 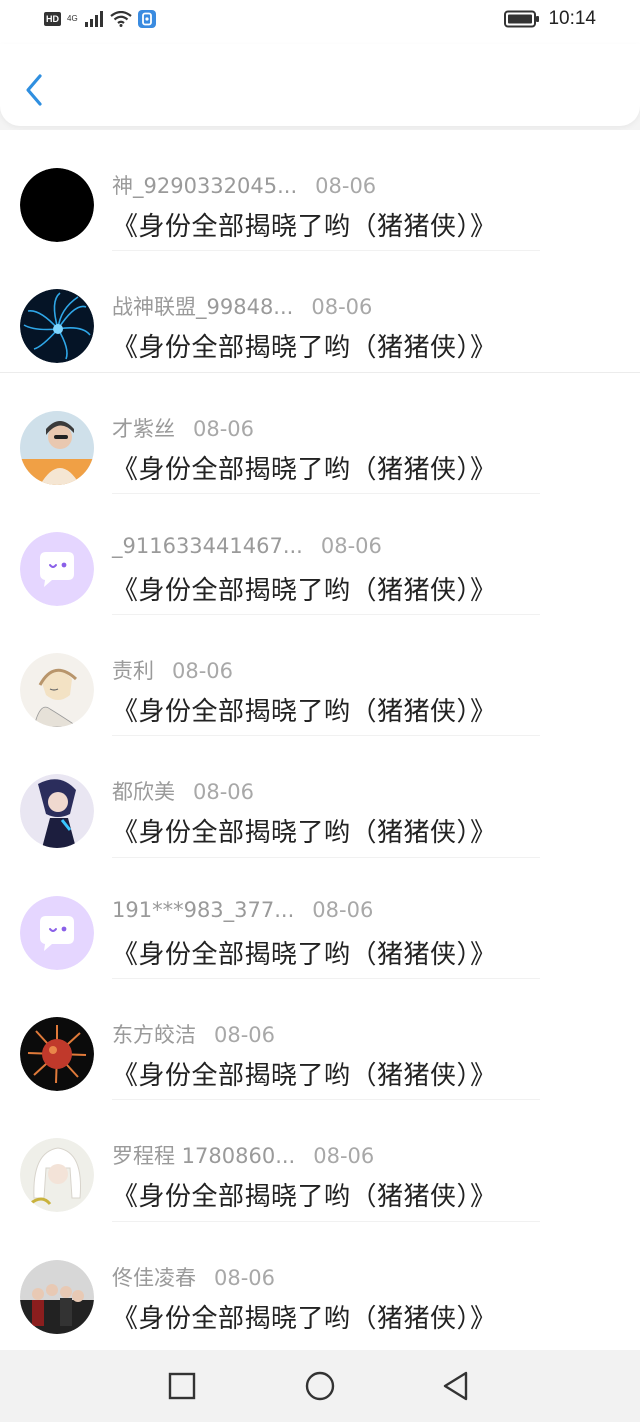 I want to click on clock: 10:14, so click(x=572, y=18).